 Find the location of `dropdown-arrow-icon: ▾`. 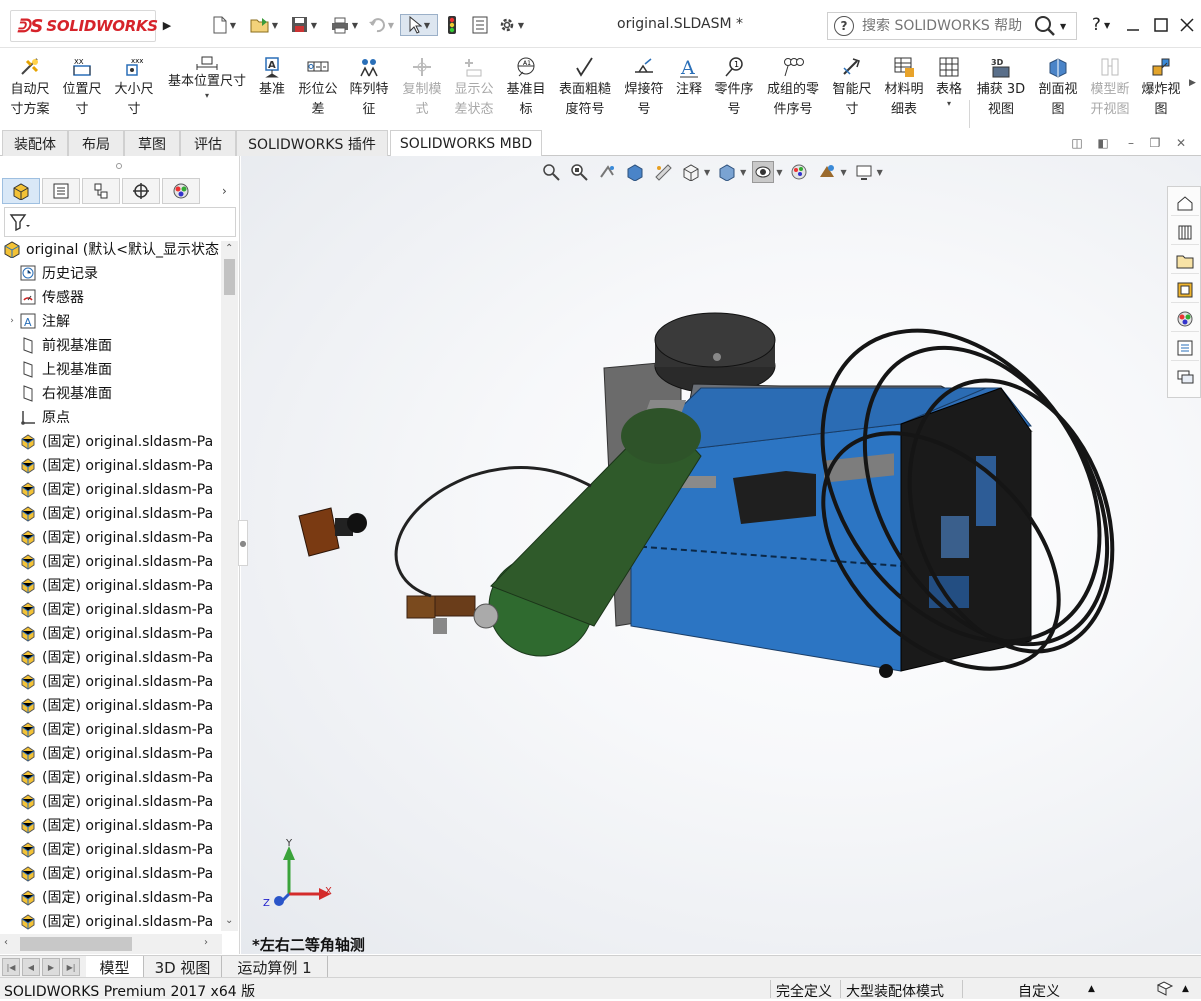

dropdown-arrow-icon: ▾ is located at coordinates (949, 104).